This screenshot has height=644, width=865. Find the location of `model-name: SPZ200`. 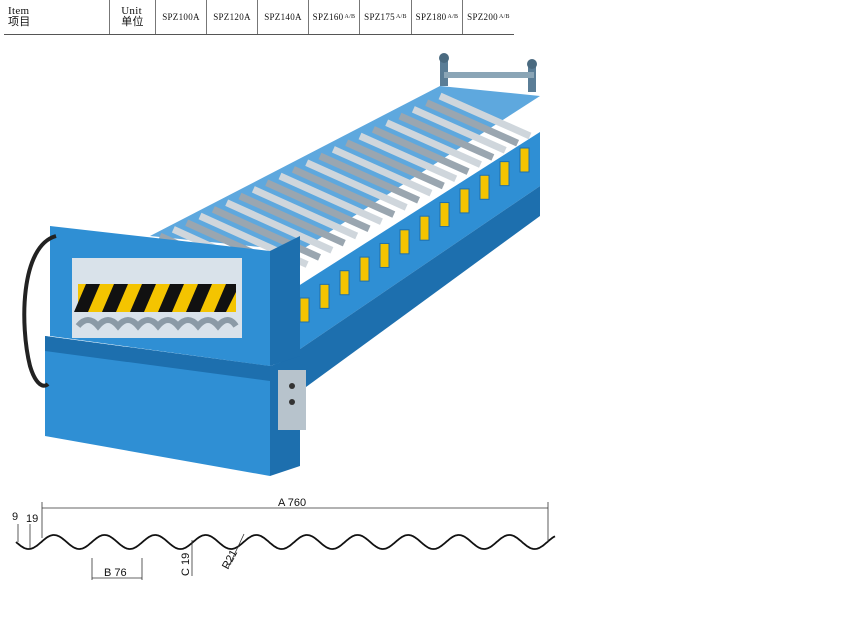

model-name: SPZ200 is located at coordinates (482, 17).